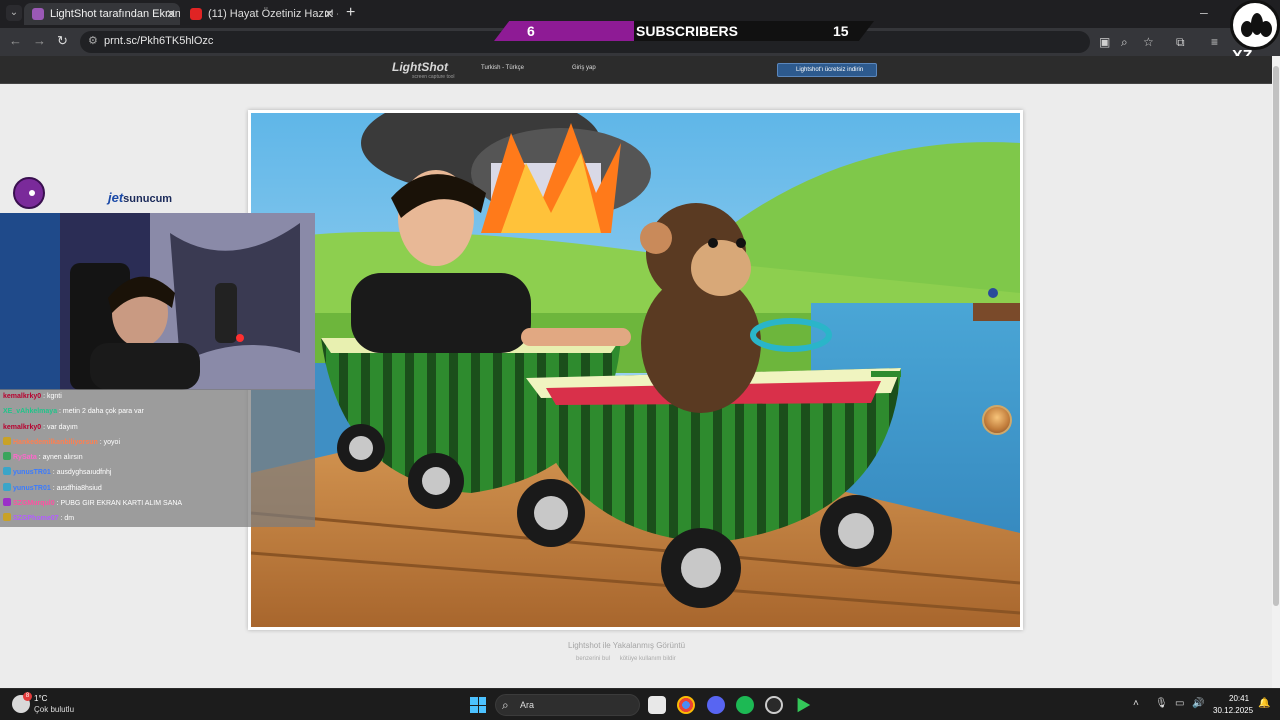 This screenshot has height=720, width=1280. I want to click on url-text: prnt.sc/Pkh6TK5hlOzc, so click(158, 41).